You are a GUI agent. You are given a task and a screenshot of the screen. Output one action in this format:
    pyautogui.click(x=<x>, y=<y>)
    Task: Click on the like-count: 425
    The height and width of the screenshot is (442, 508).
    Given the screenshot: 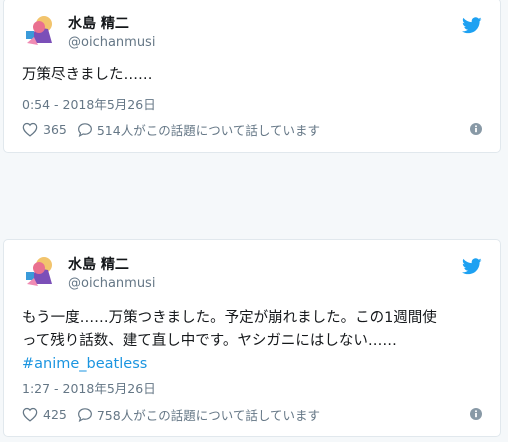 What is the action you would take?
    pyautogui.click(x=55, y=414)
    